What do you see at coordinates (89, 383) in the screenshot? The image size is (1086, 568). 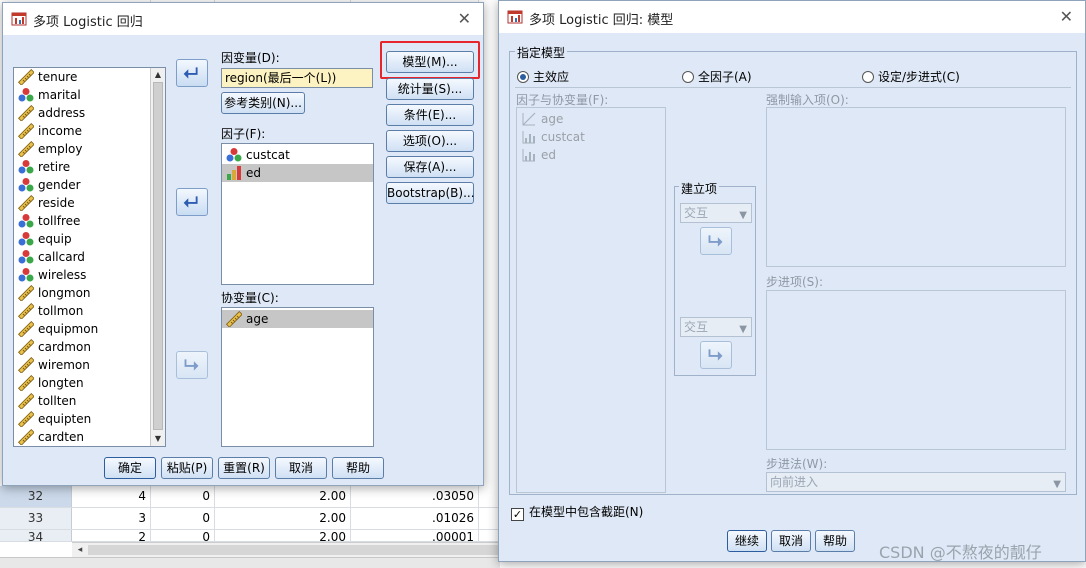 I see `list-item: longten` at bounding box center [89, 383].